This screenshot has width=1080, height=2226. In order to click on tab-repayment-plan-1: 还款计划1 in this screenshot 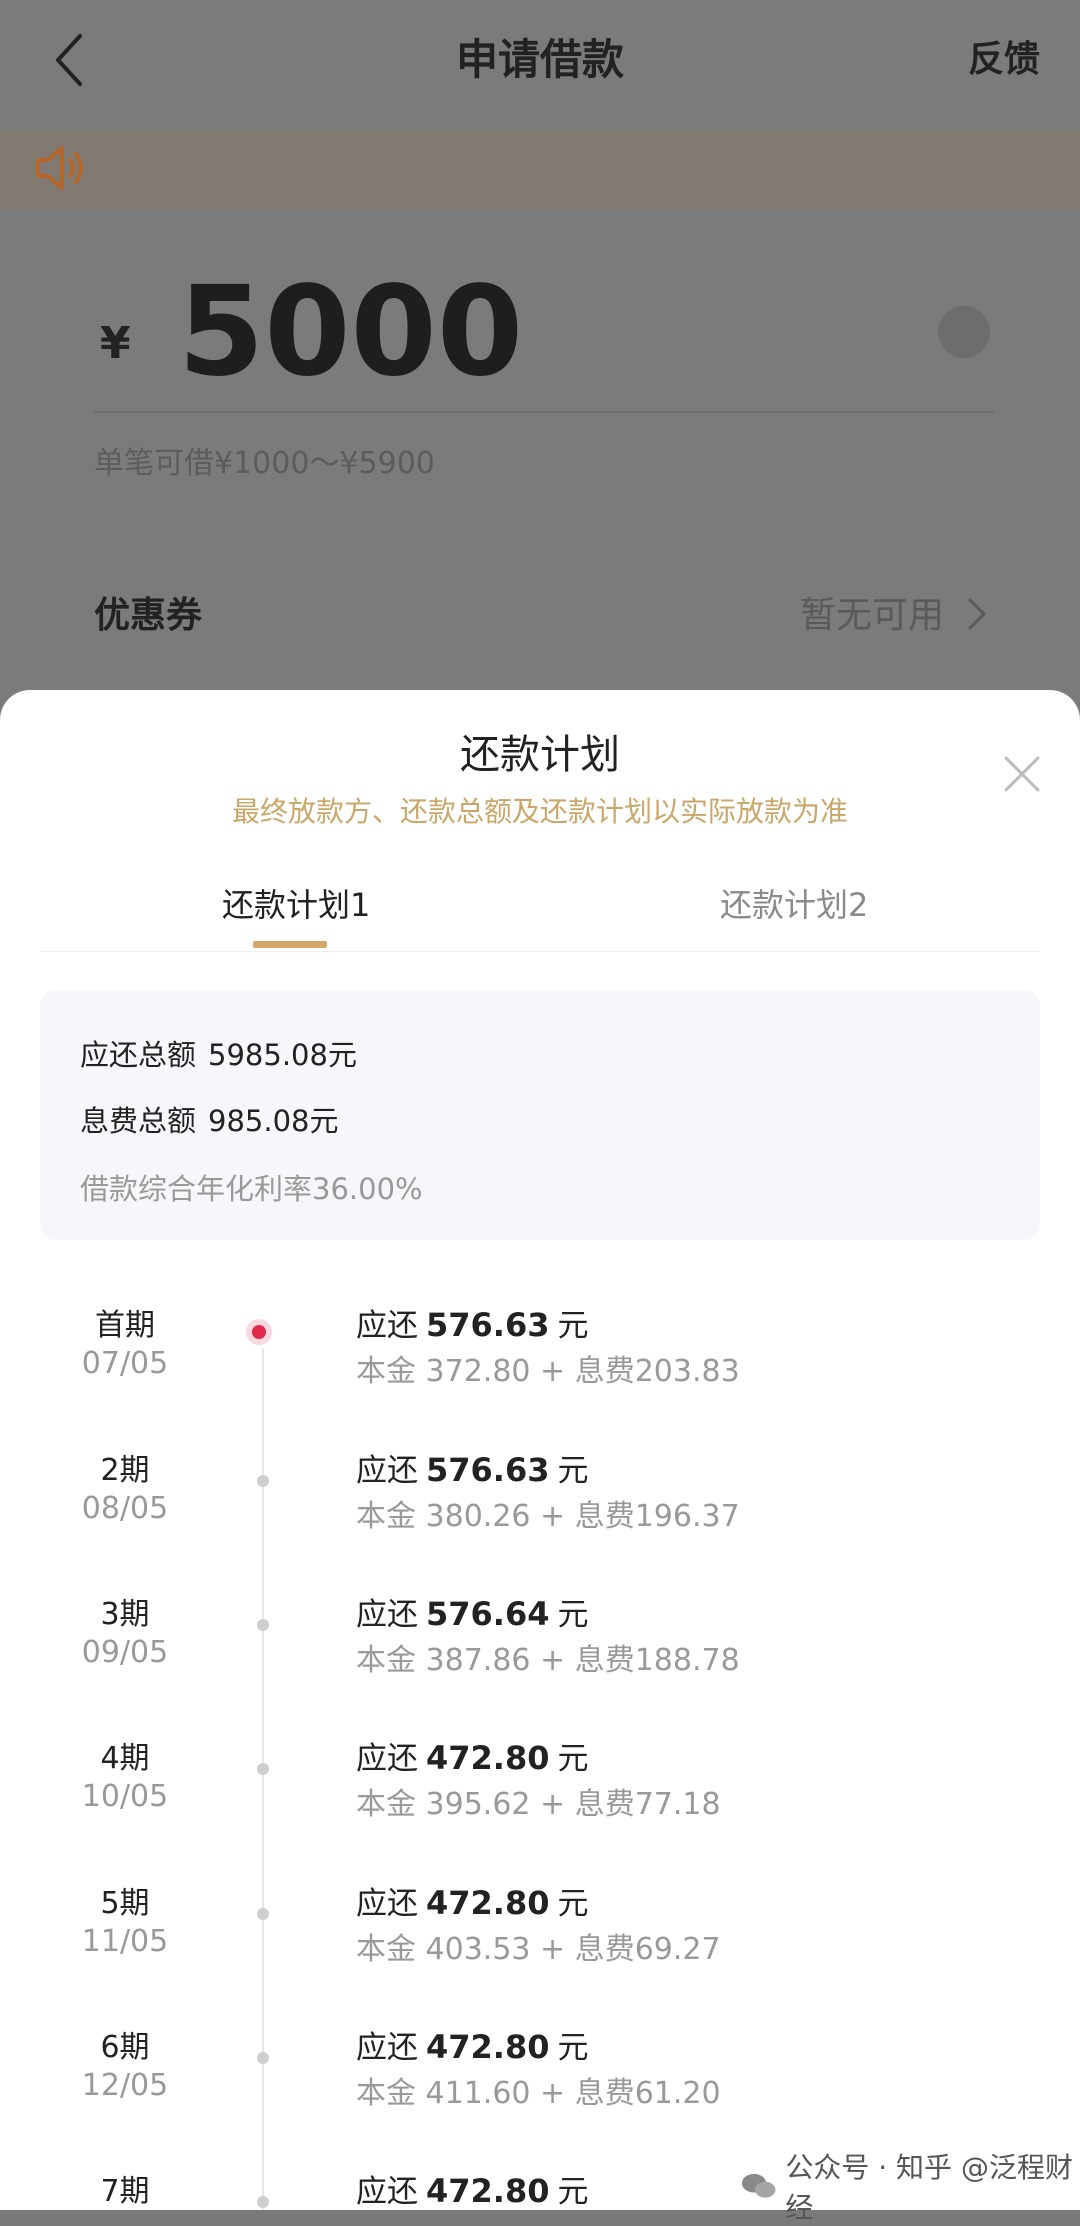, I will do `click(296, 905)`.